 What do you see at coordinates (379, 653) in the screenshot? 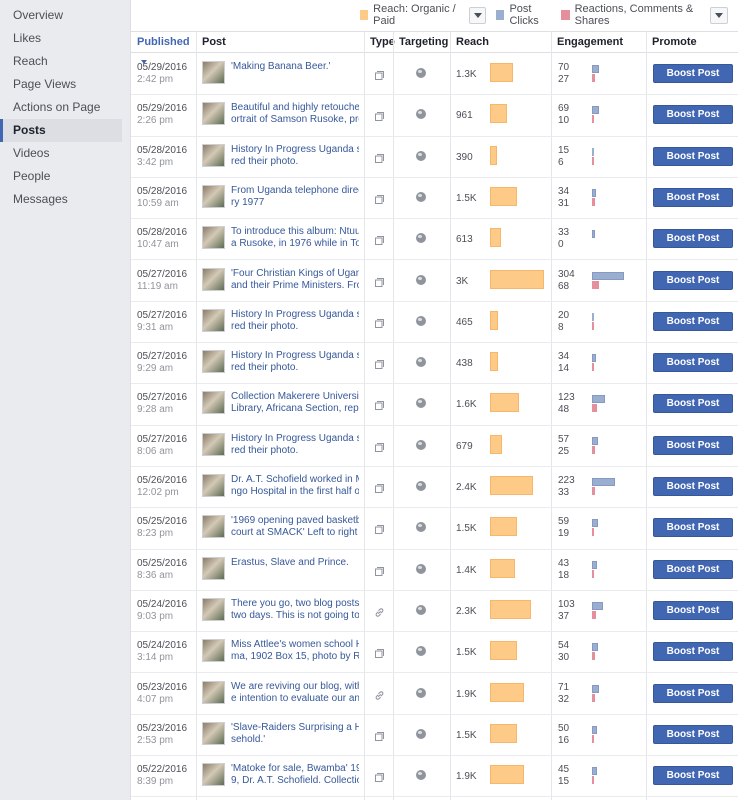
I see `photo-icon` at bounding box center [379, 653].